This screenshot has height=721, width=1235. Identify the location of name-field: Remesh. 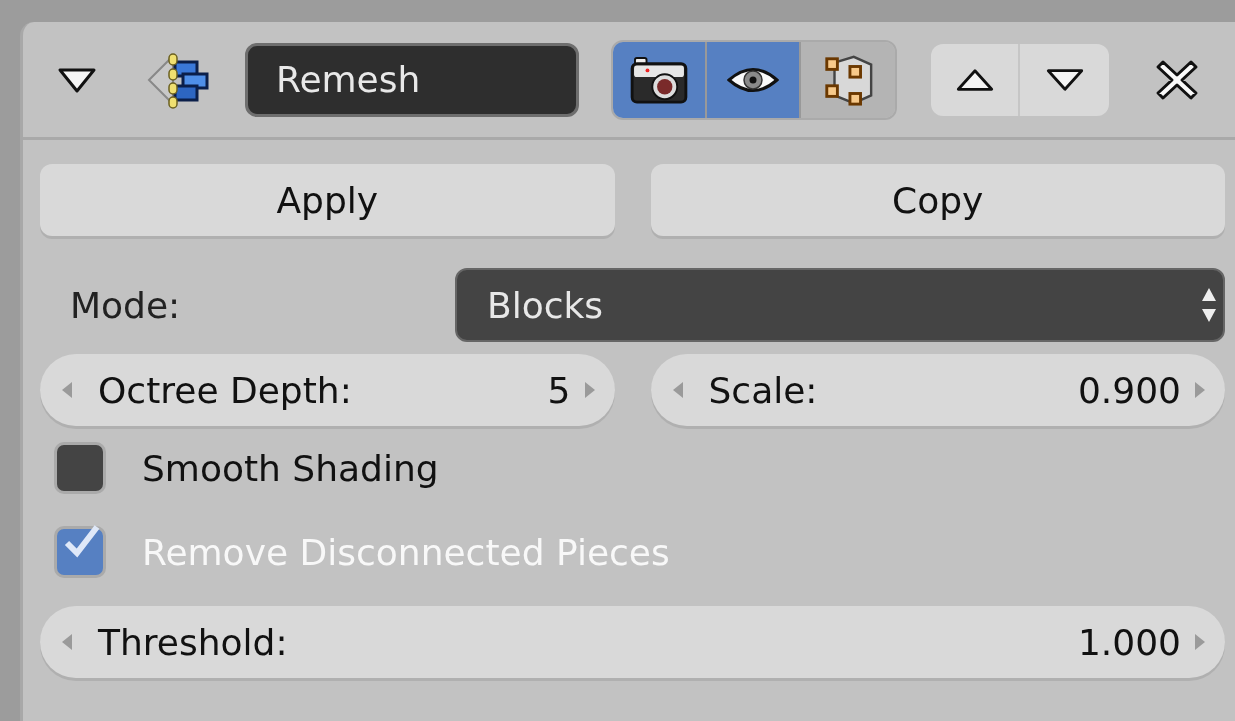
(412, 79).